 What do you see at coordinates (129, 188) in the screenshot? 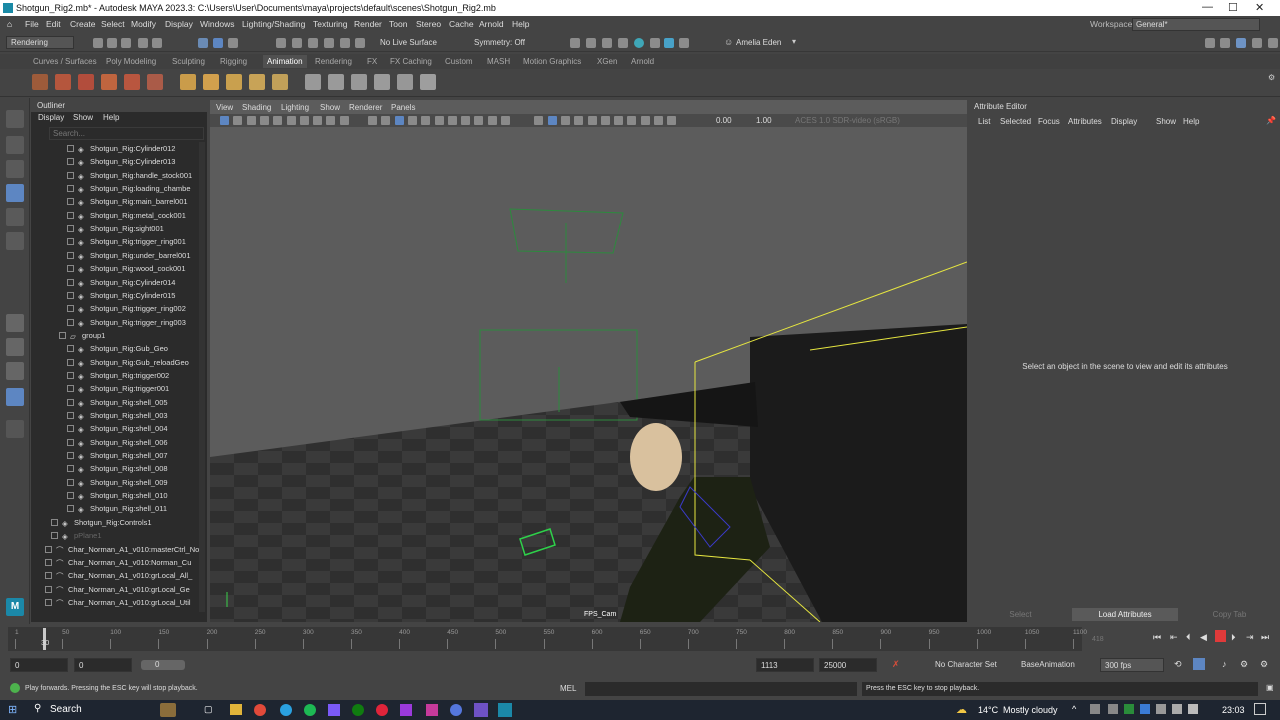
I see `outliner-row: ◈ Shotgun_Rig:loading_chambe` at bounding box center [129, 188].